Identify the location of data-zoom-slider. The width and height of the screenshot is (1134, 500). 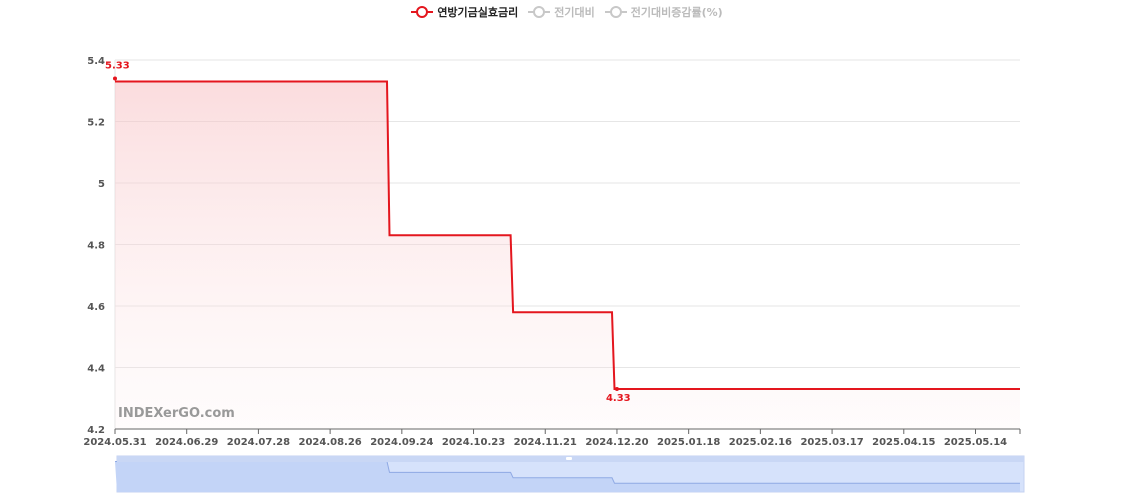
(570, 474).